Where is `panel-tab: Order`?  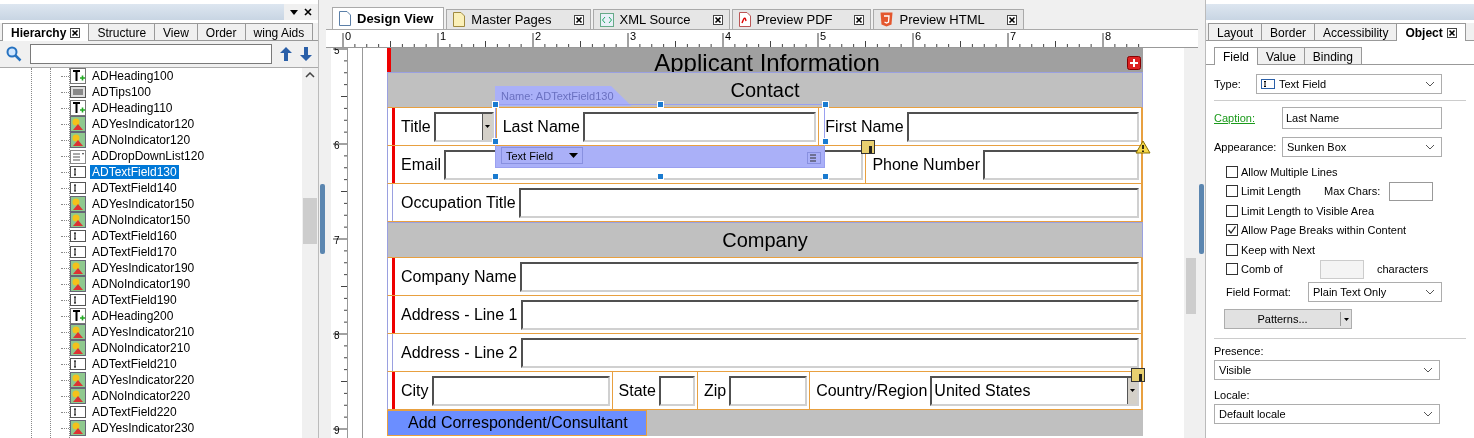
panel-tab: Order is located at coordinates (221, 31).